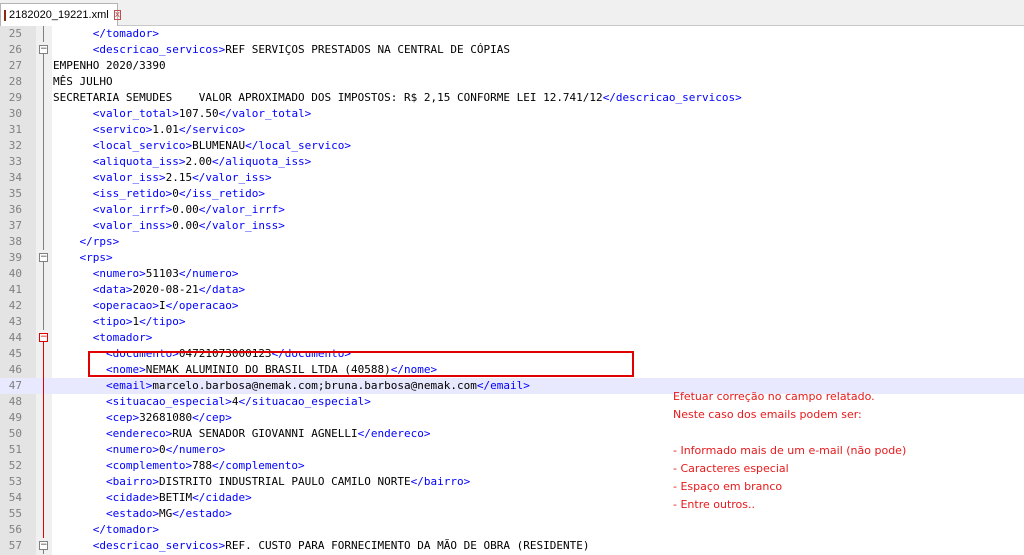 The height and width of the screenshot is (555, 1024). I want to click on xml-value: I, so click(162, 305).